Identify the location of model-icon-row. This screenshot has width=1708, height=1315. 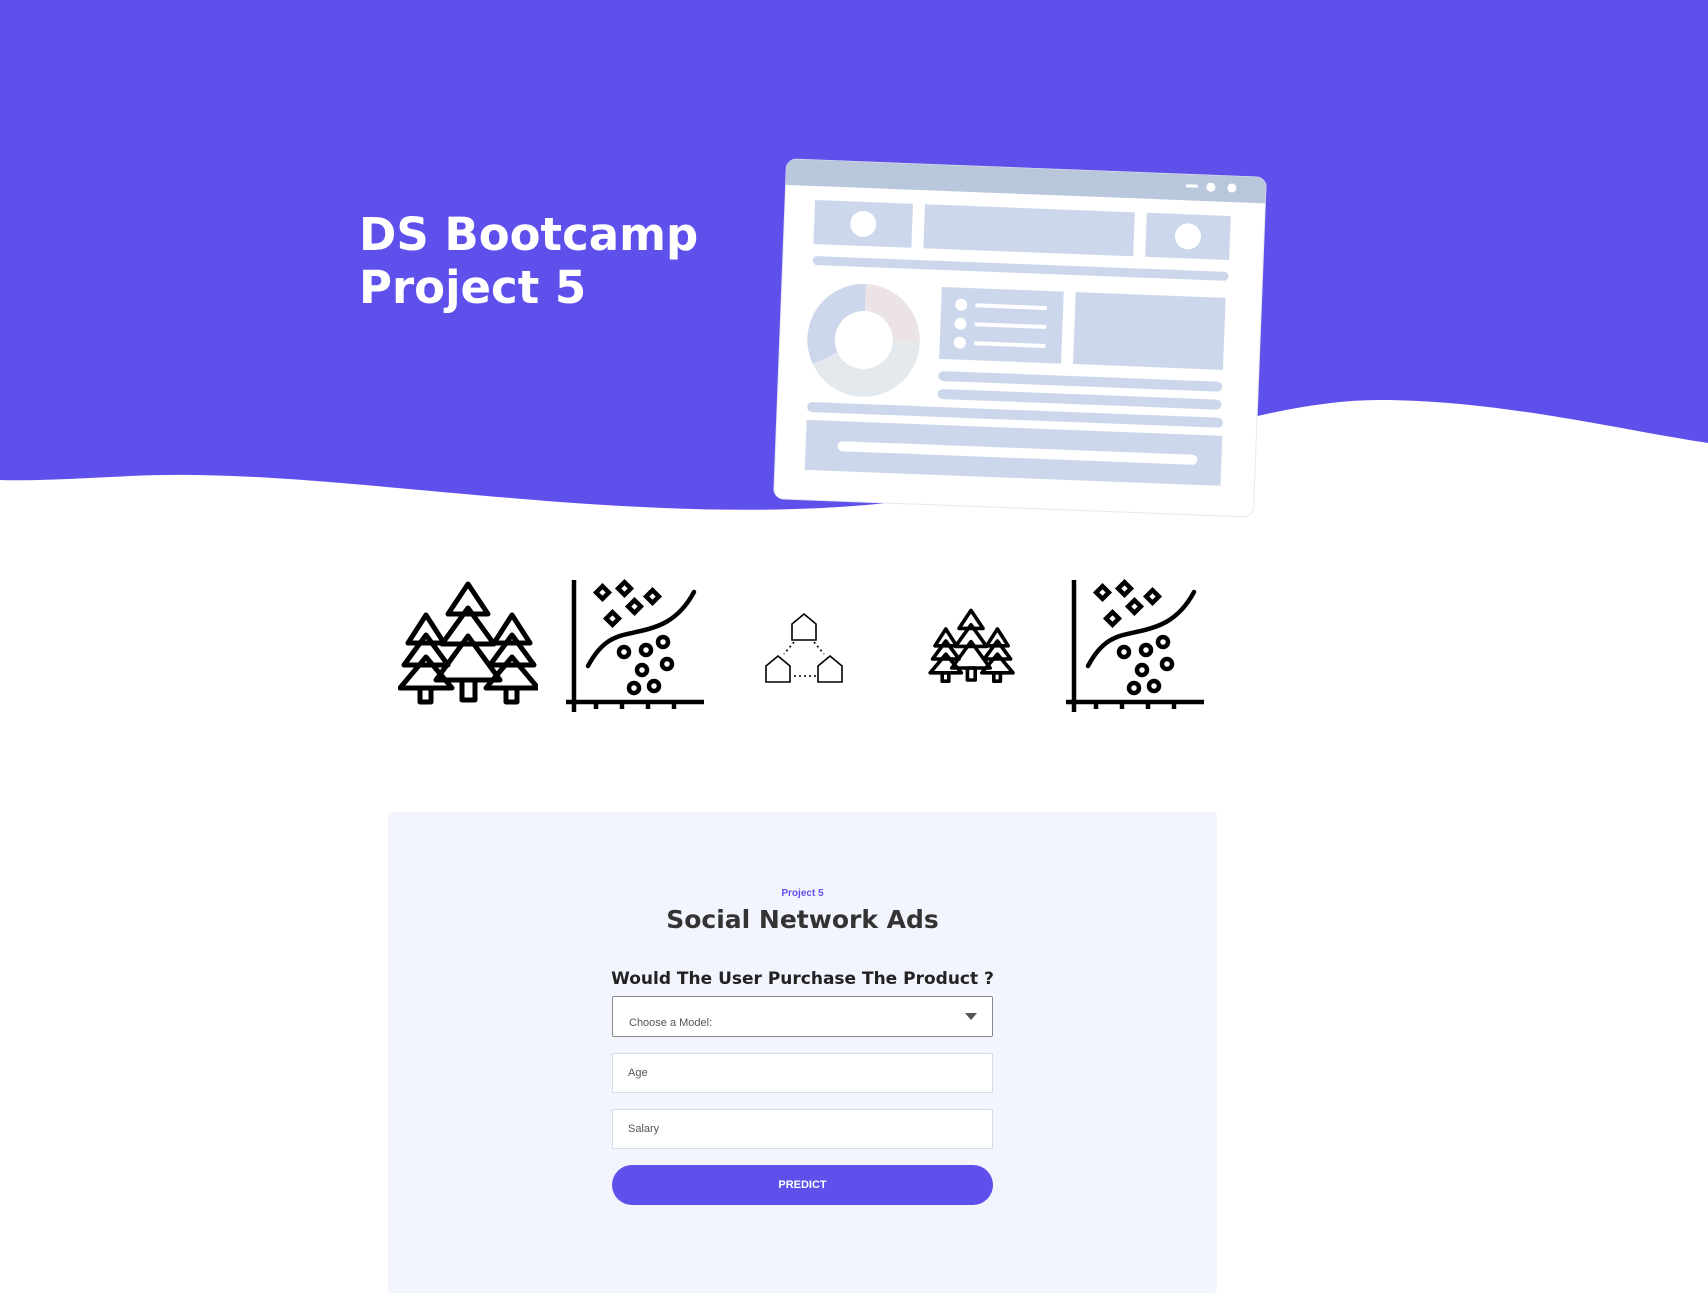
(805, 647).